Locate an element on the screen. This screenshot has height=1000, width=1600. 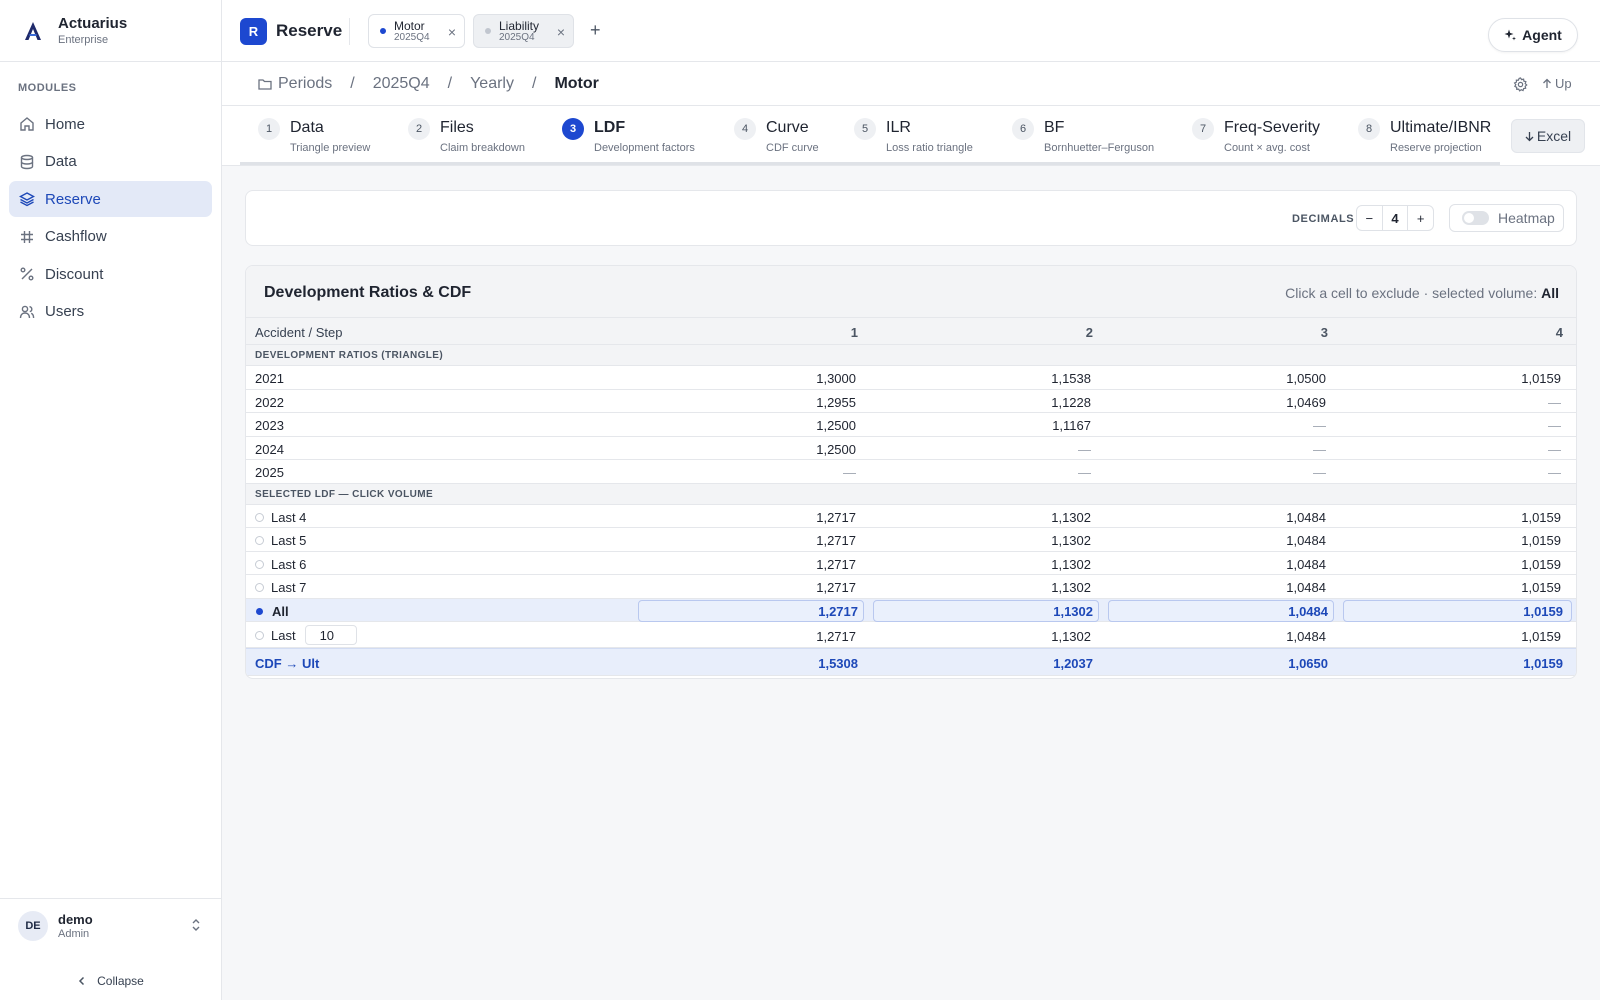
home-icon is located at coordinates (27, 124).